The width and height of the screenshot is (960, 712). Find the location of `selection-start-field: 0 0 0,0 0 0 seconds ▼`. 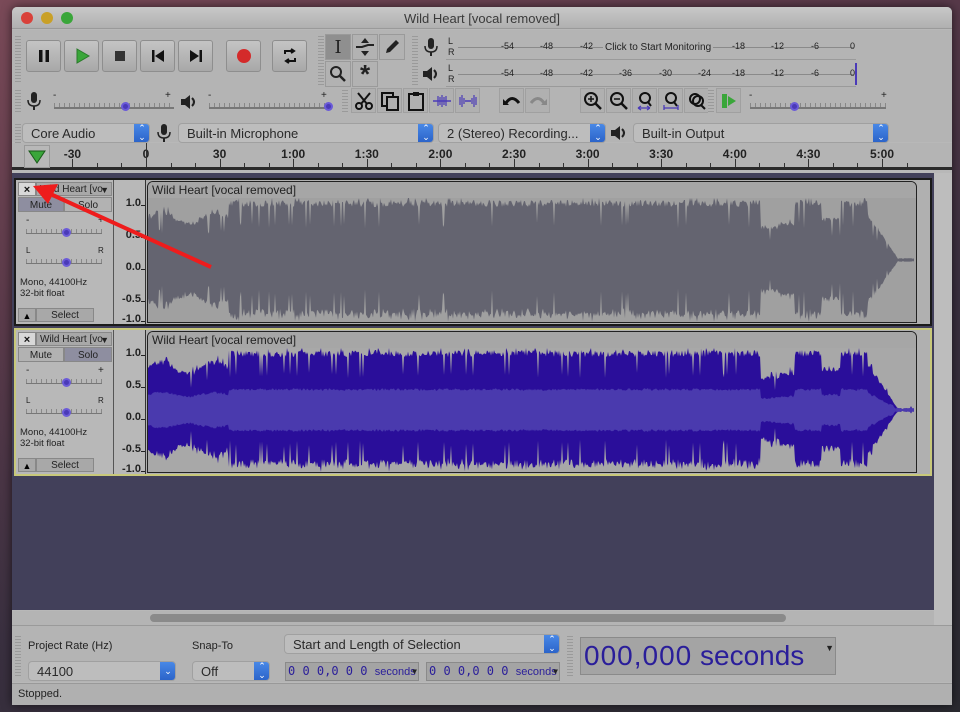

selection-start-field: 0 0 0,0 0 0 seconds ▼ is located at coordinates (352, 671).